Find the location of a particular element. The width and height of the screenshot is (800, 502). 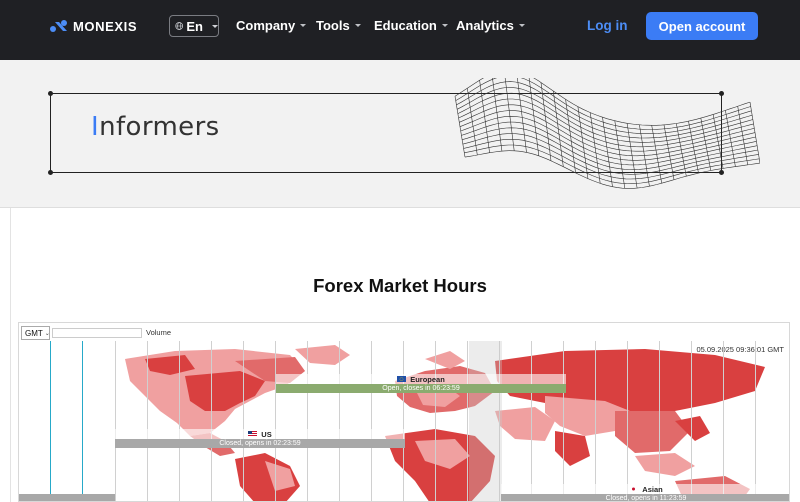

session-name: European is located at coordinates (427, 379).